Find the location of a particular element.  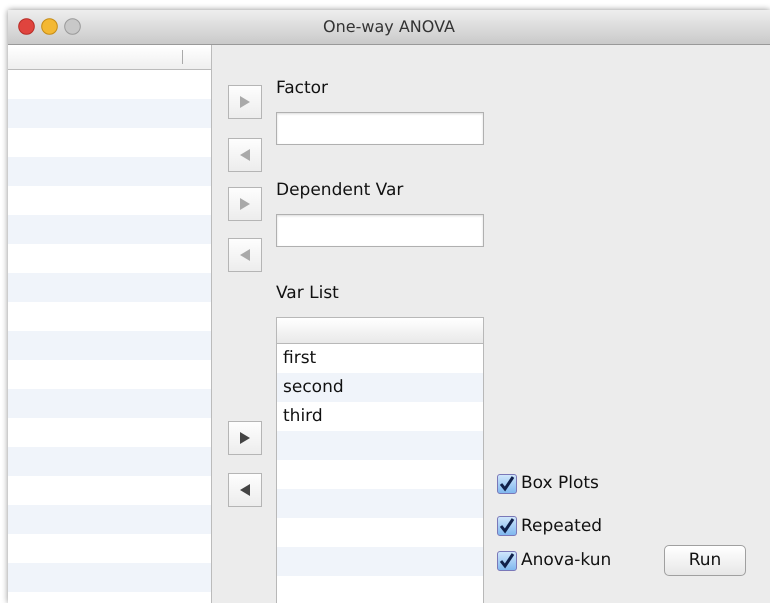

field-label: Var List is located at coordinates (308, 293).